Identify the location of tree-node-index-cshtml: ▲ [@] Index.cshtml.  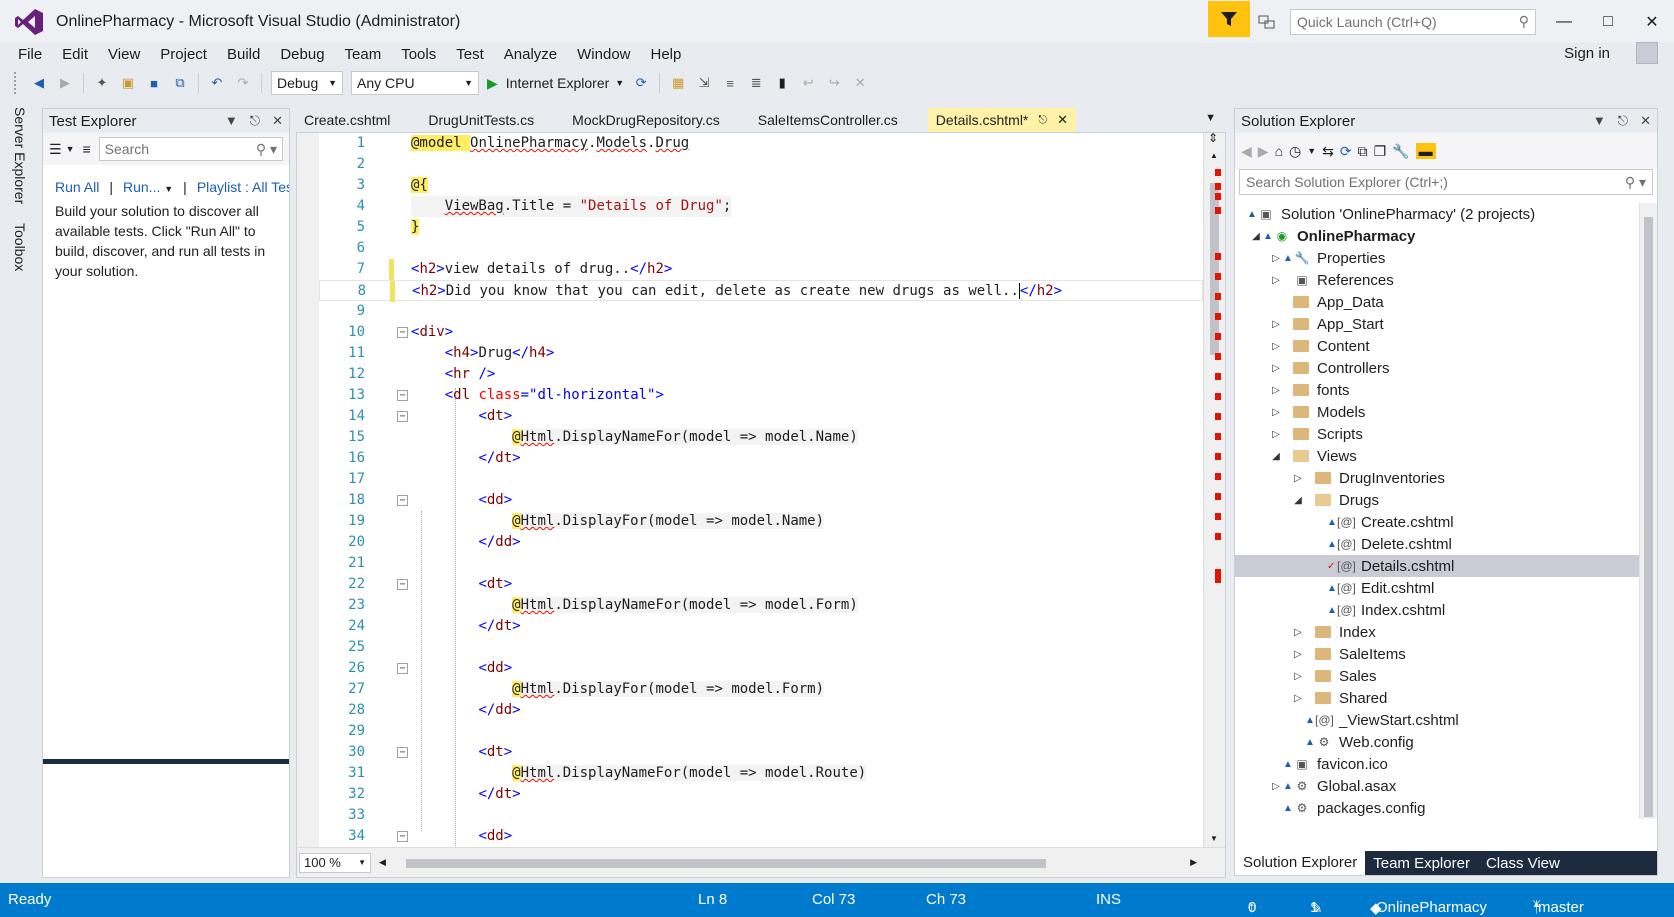
(1386, 610).